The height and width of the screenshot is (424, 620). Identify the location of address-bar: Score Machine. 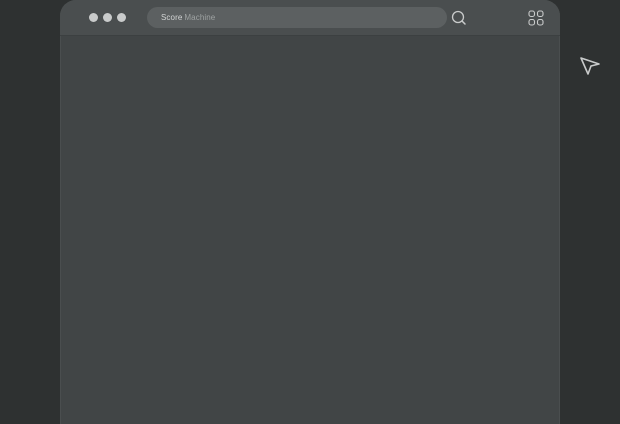
(297, 17).